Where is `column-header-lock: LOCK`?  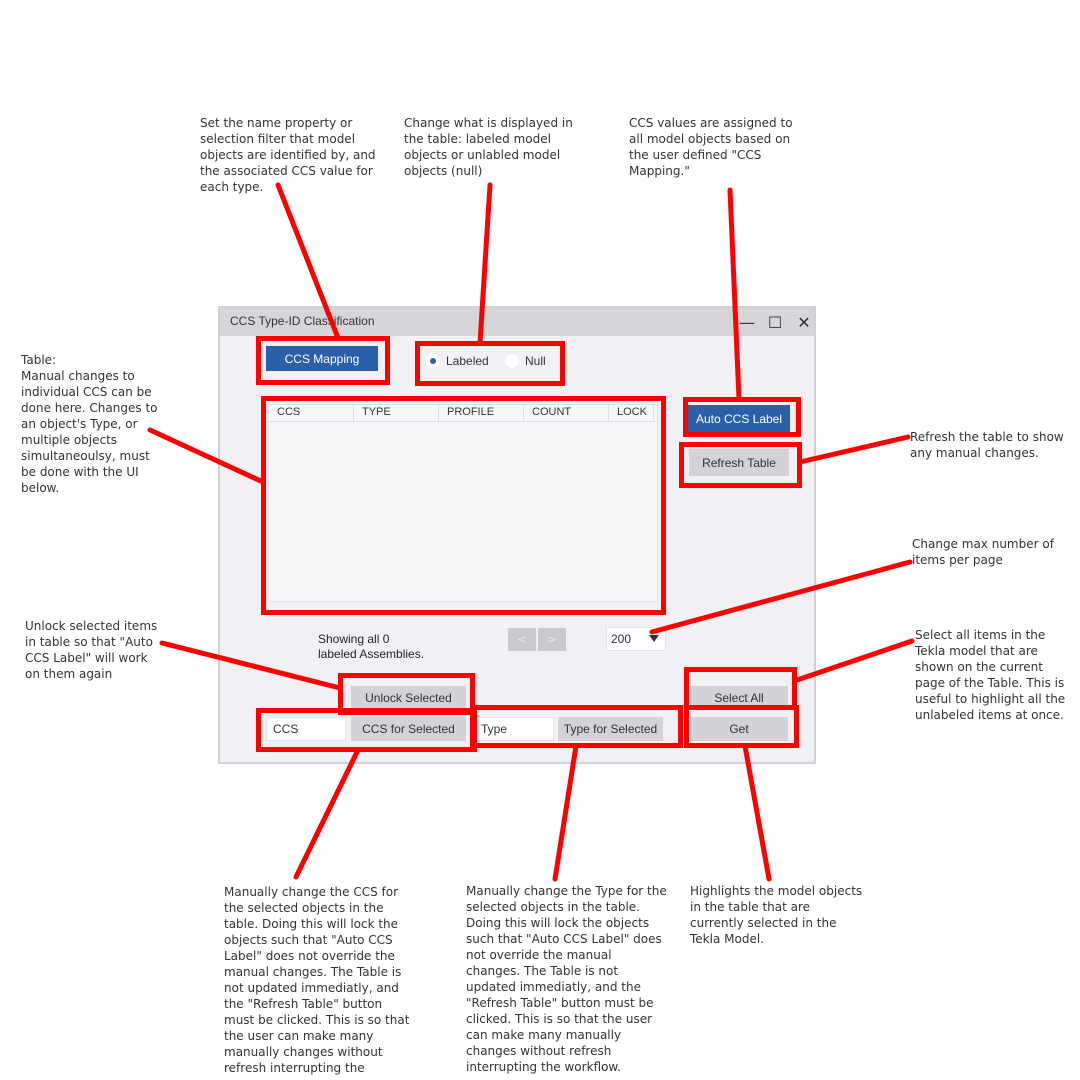 column-header-lock: LOCK is located at coordinates (631, 413).